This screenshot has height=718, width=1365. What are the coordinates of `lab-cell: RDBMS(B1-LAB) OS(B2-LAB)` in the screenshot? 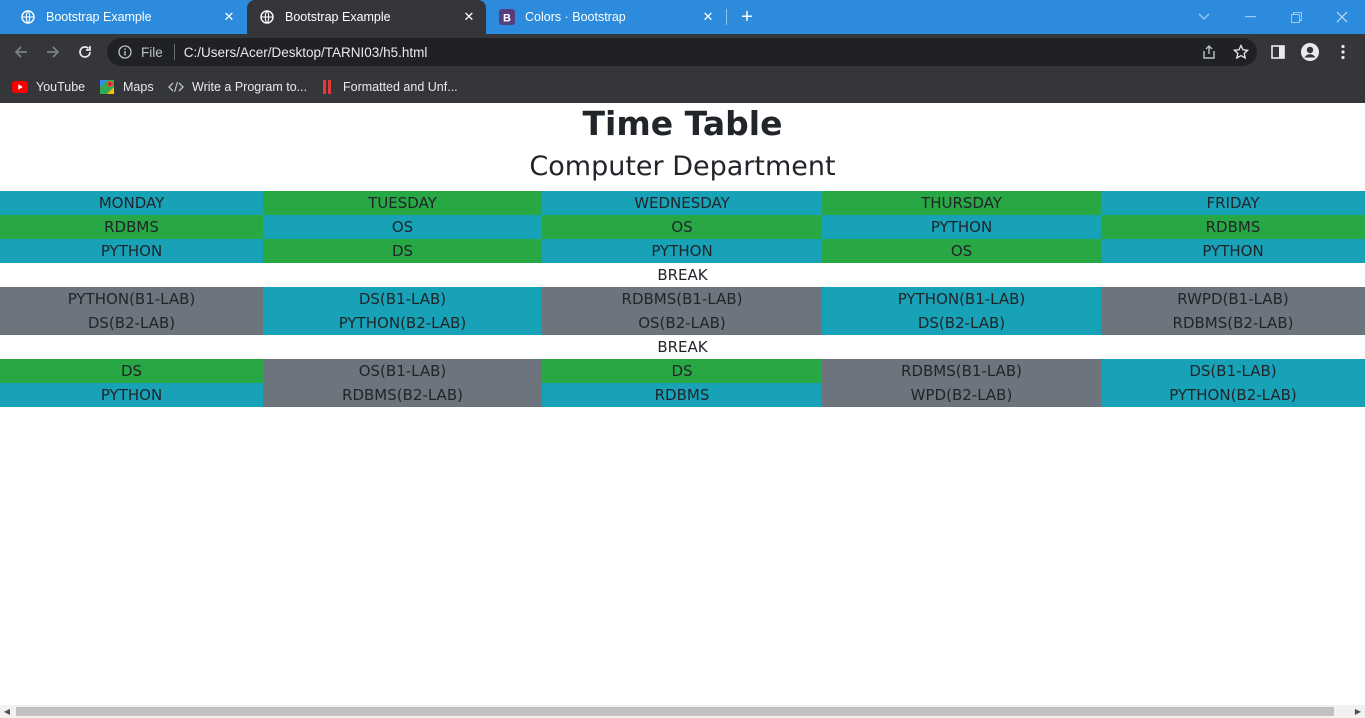 It's located at (682, 311).